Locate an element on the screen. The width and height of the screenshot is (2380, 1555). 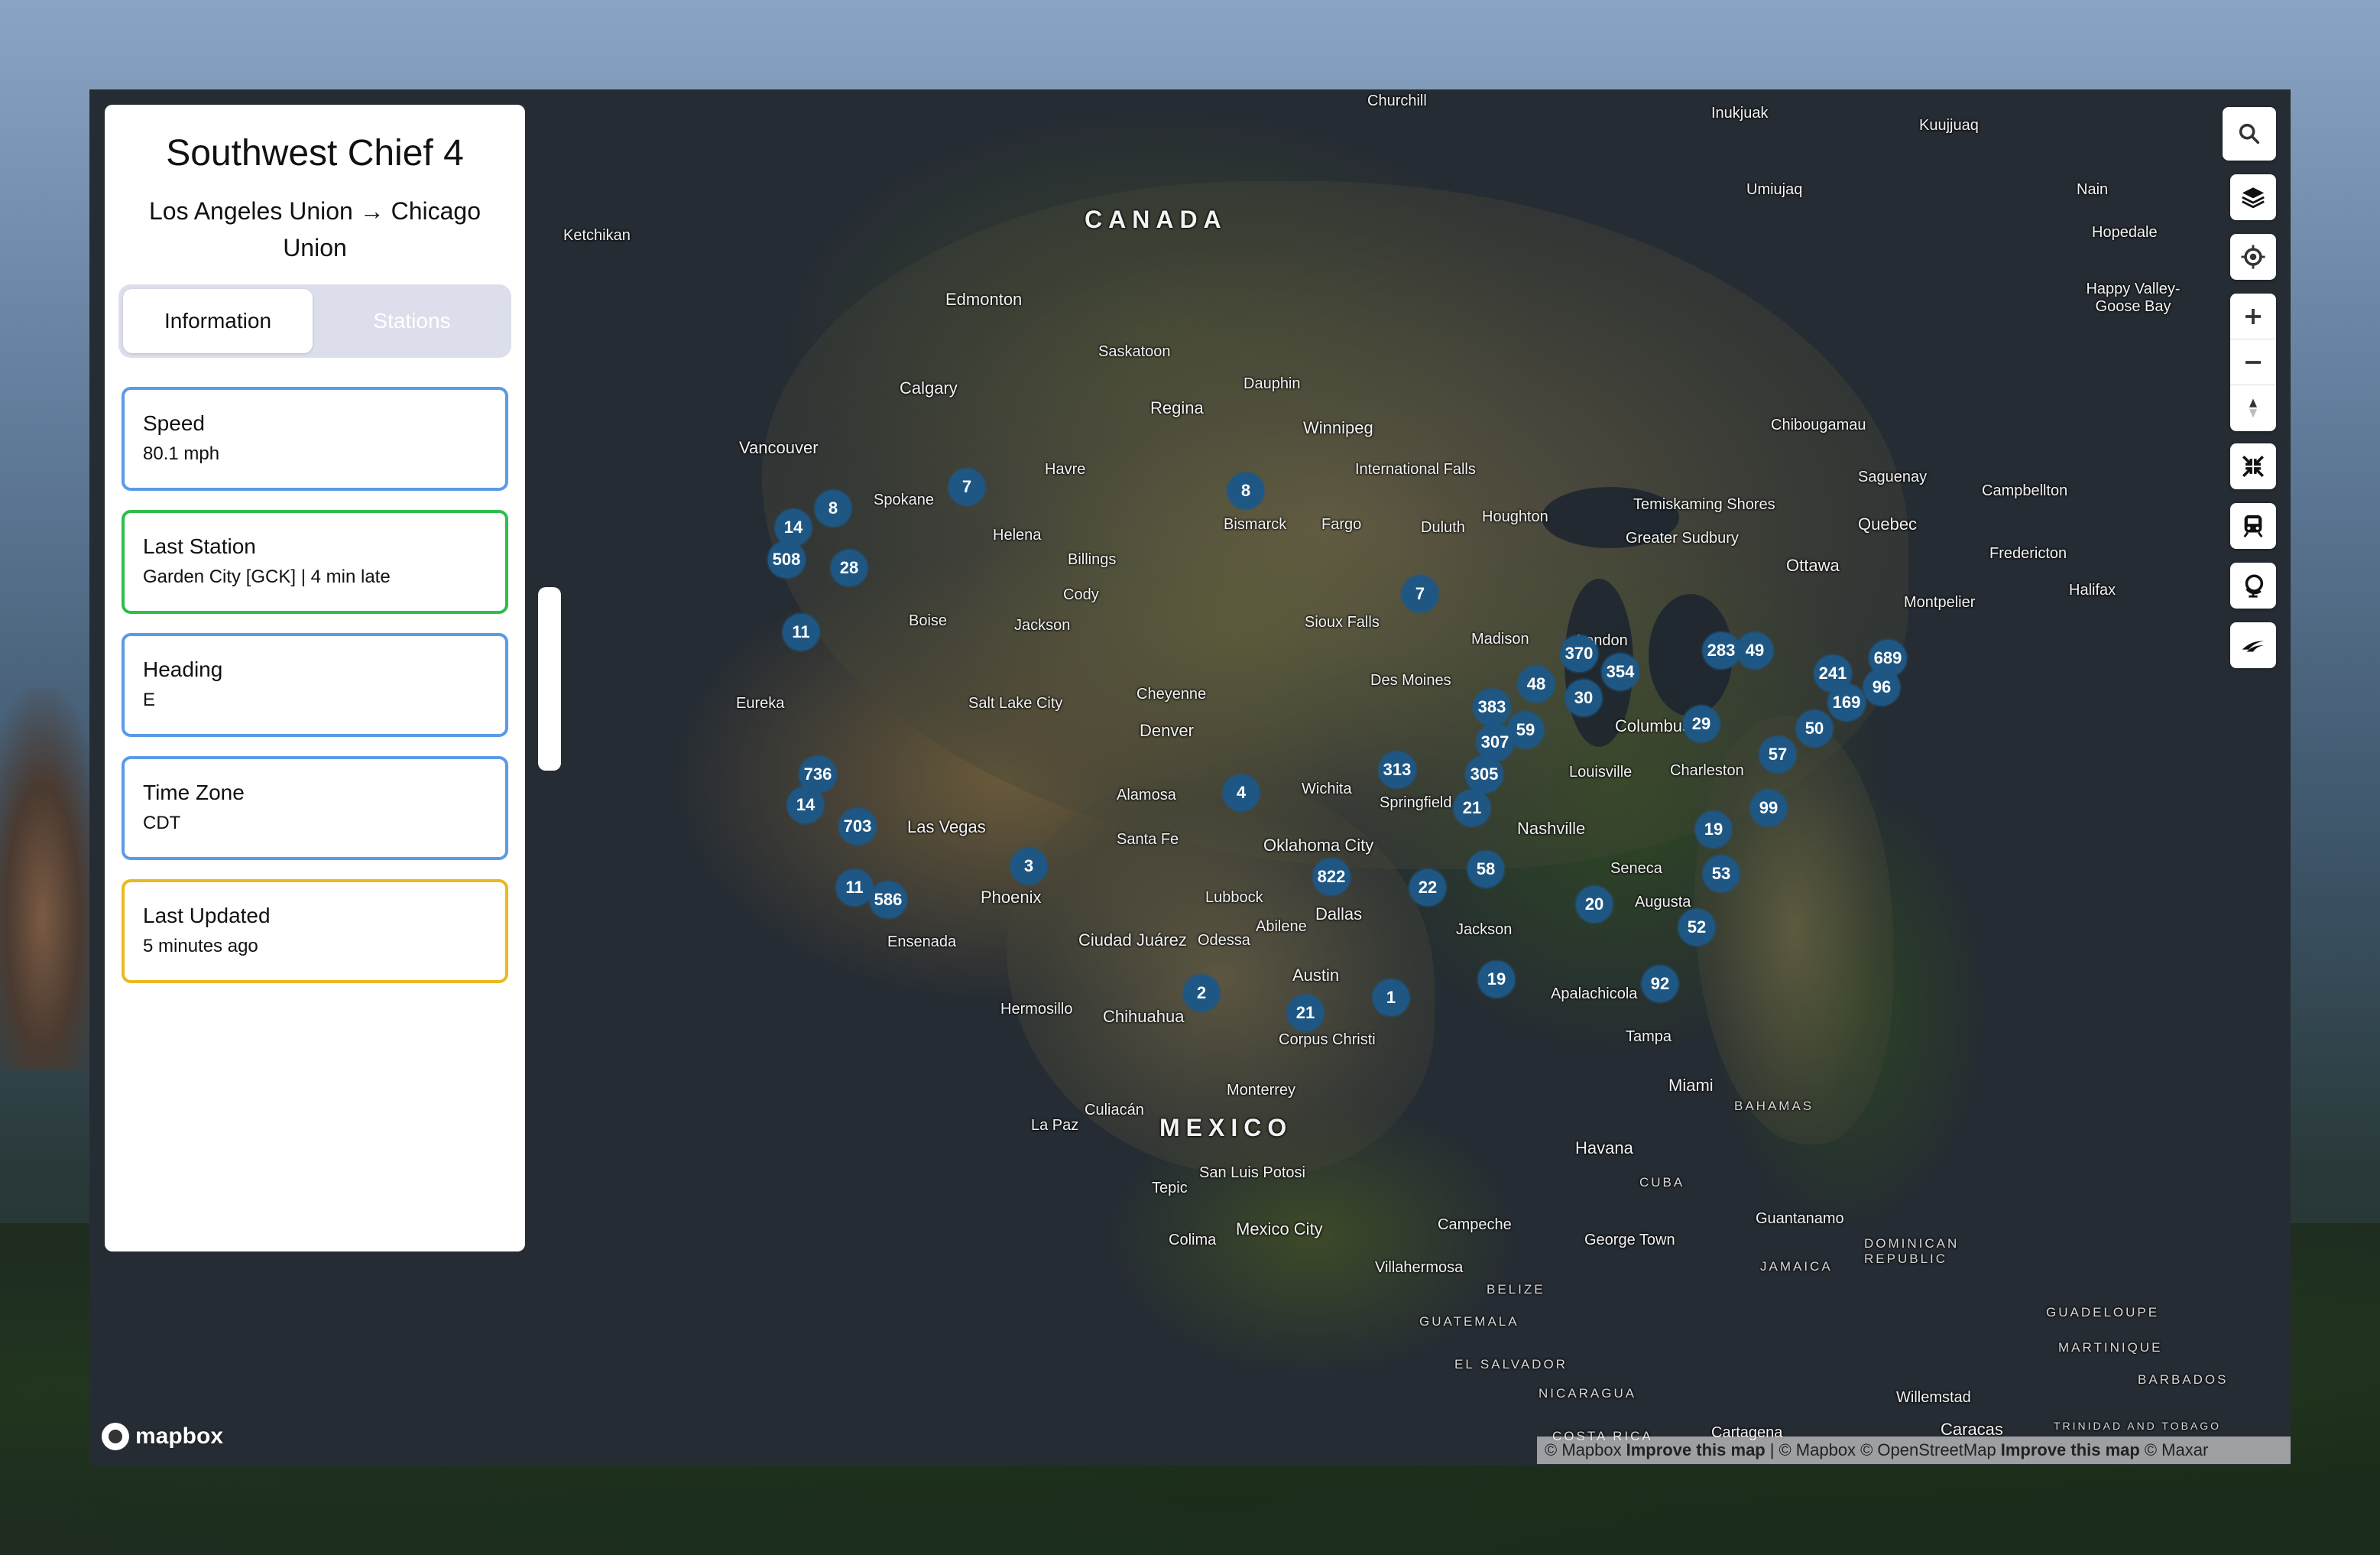
mapbox-logo: mapbox is located at coordinates (162, 1436).